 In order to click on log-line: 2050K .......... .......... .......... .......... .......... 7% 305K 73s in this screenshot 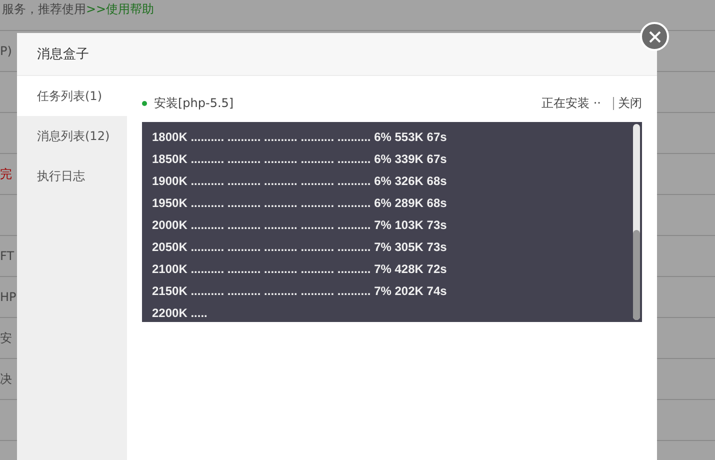, I will do `click(300, 247)`.